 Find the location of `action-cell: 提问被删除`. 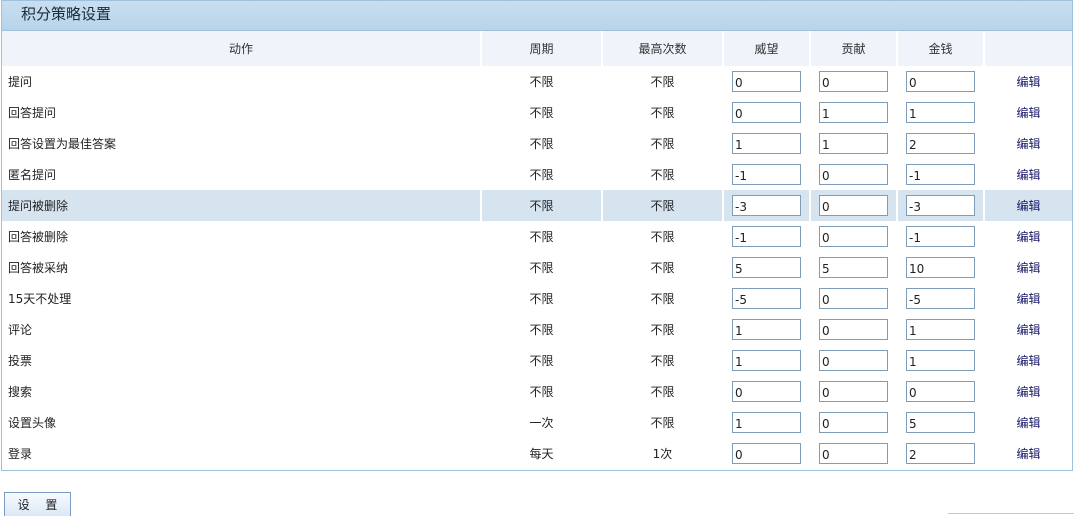

action-cell: 提问被删除 is located at coordinates (242, 205).